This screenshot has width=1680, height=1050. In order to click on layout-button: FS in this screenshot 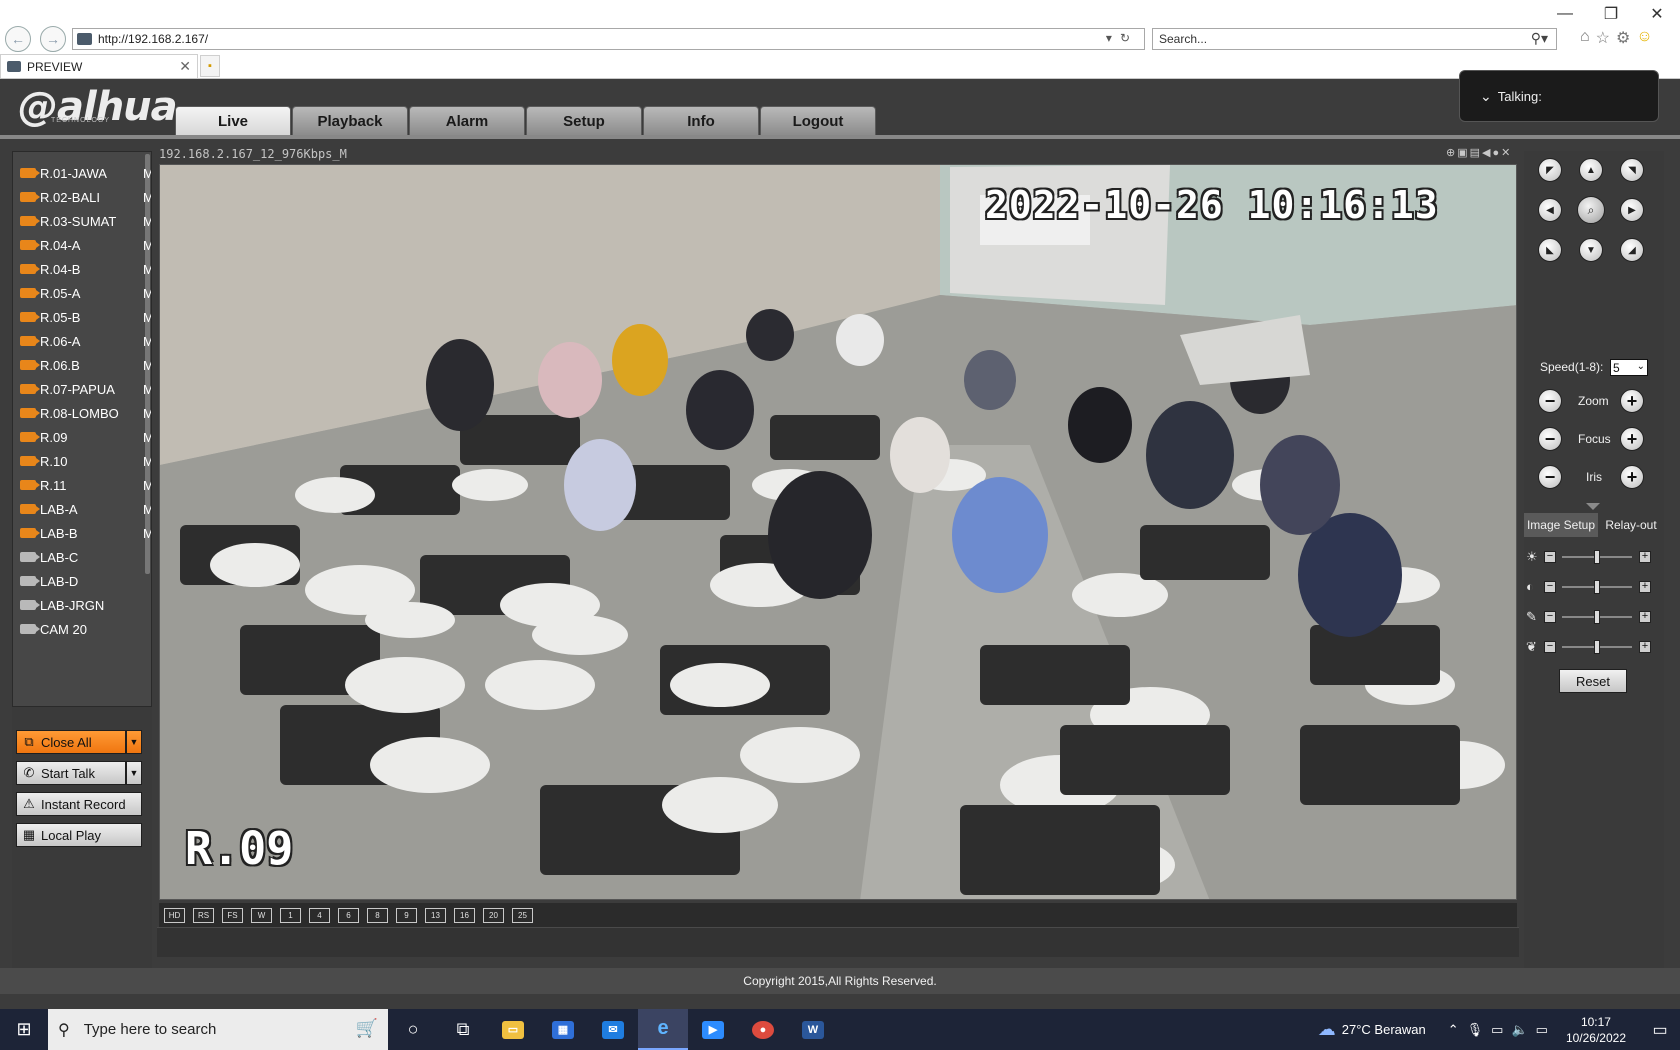, I will do `click(232, 915)`.